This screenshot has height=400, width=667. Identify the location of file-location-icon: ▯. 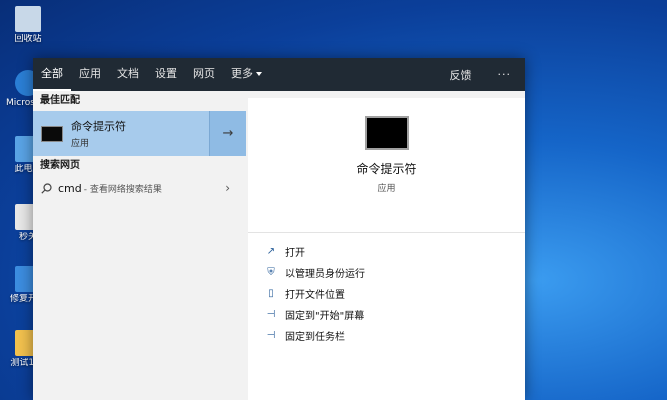
(271, 293).